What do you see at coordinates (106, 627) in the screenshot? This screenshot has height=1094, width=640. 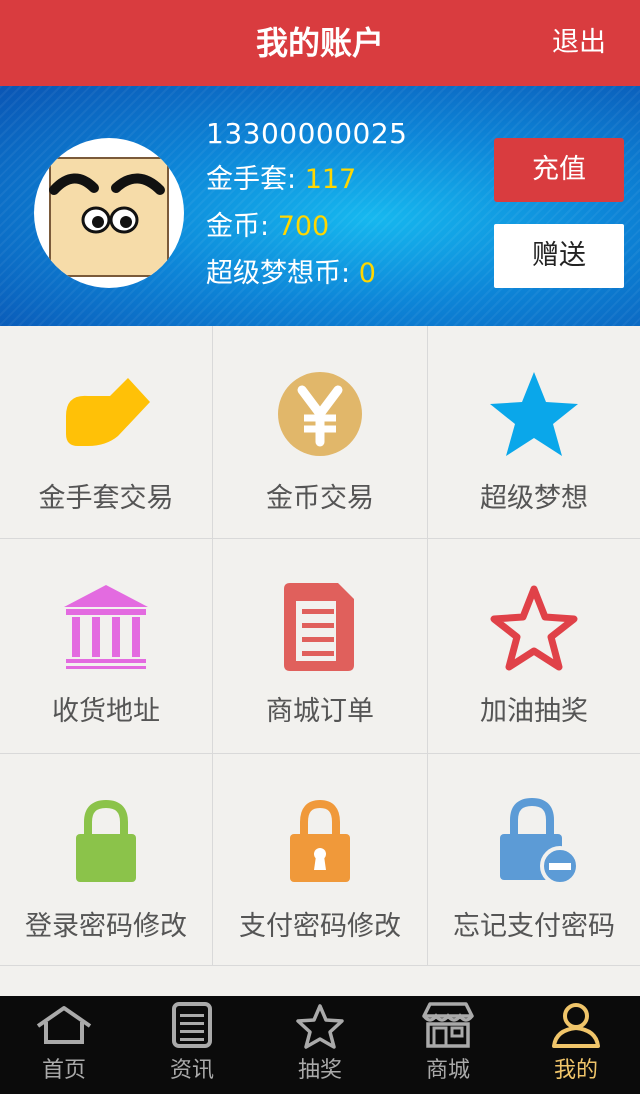 I see `bank-building-icon` at bounding box center [106, 627].